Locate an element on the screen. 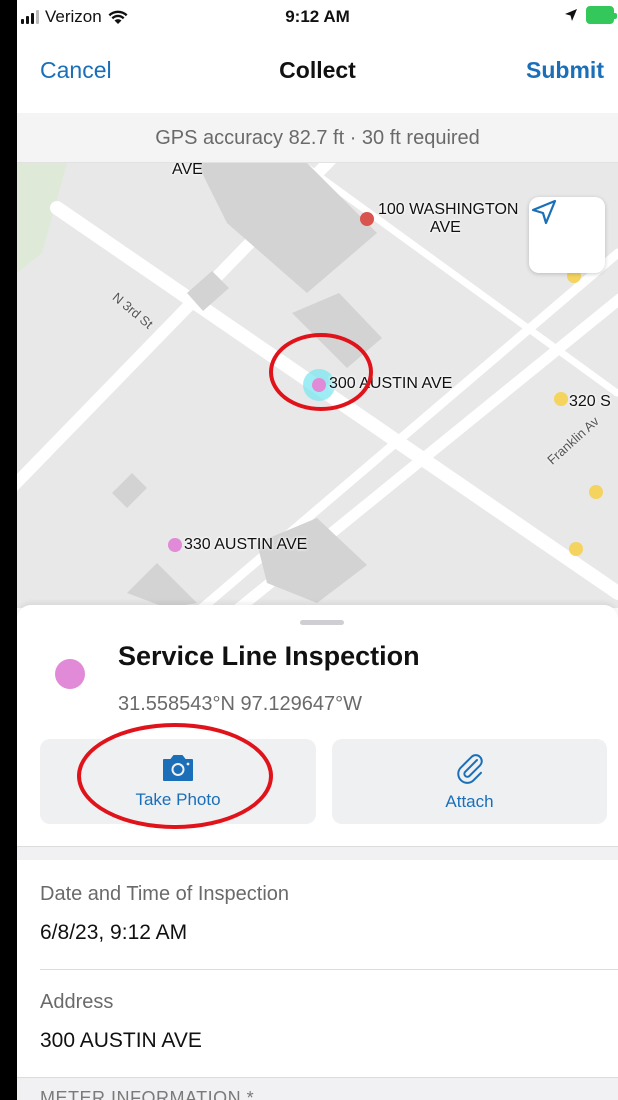  meter-section-label: METER INFORMATION * is located at coordinates (147, 1094).